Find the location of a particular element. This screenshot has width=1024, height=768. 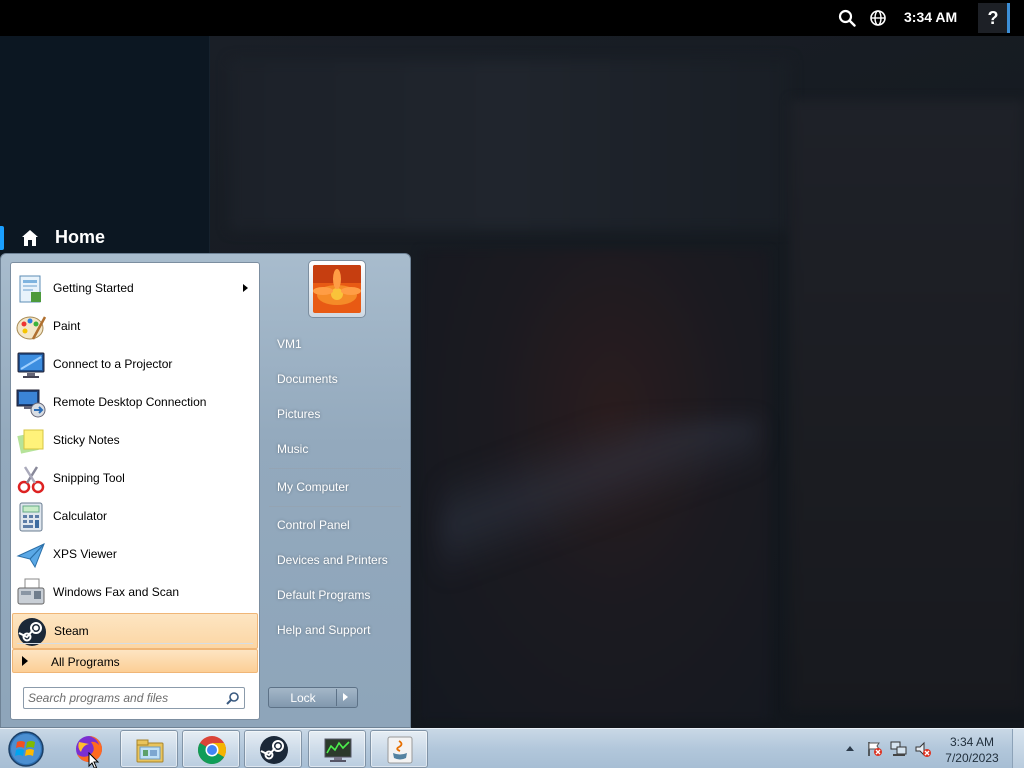

program-label: Calculator is located at coordinates (80, 516).